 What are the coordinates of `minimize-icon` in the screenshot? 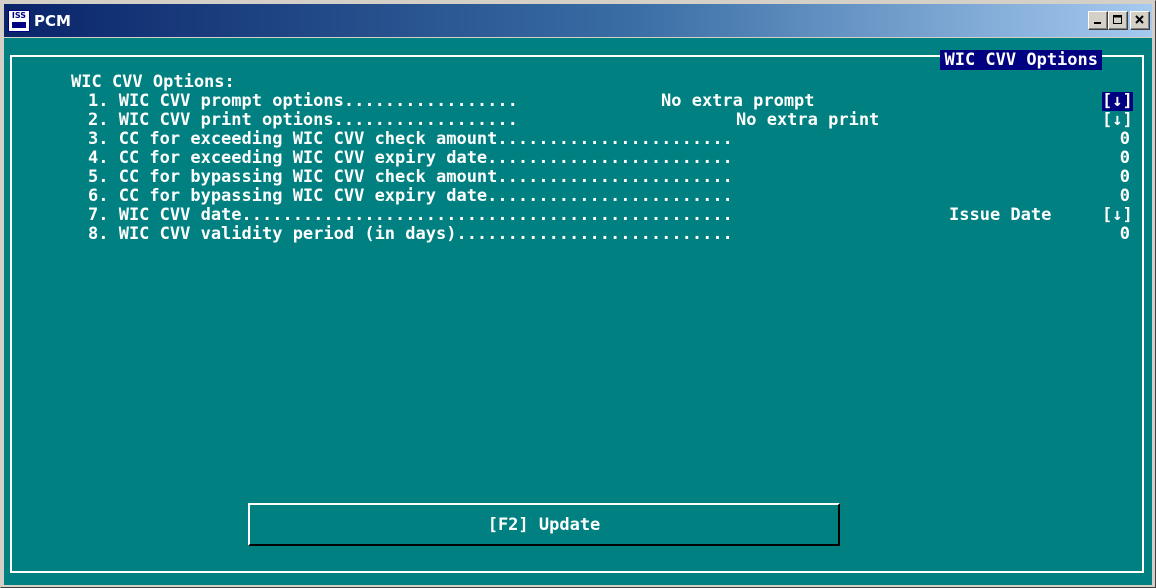 It's located at (1097, 23).